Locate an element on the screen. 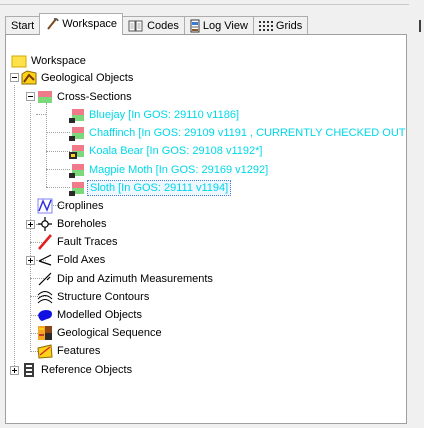  tab-label: Log View is located at coordinates (225, 26).